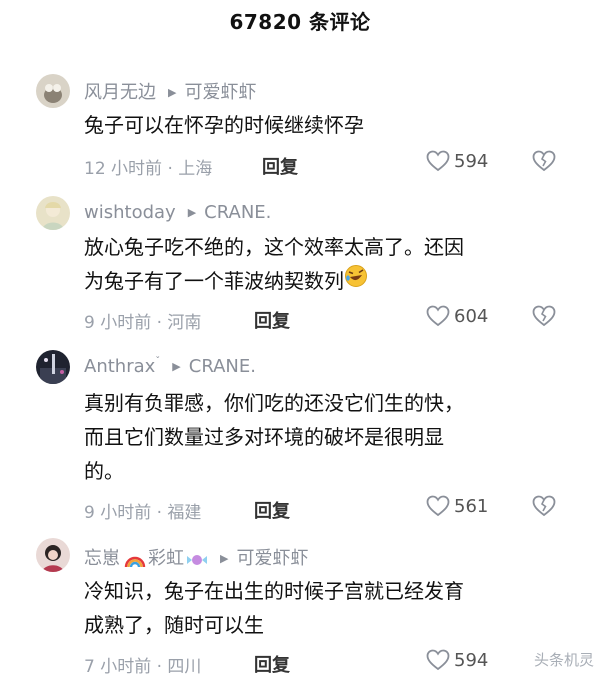 This screenshot has width=600, height=678. I want to click on comment-author-row: 忘崽 彩虹 ▶ 可爱虾虾, so click(196, 558).